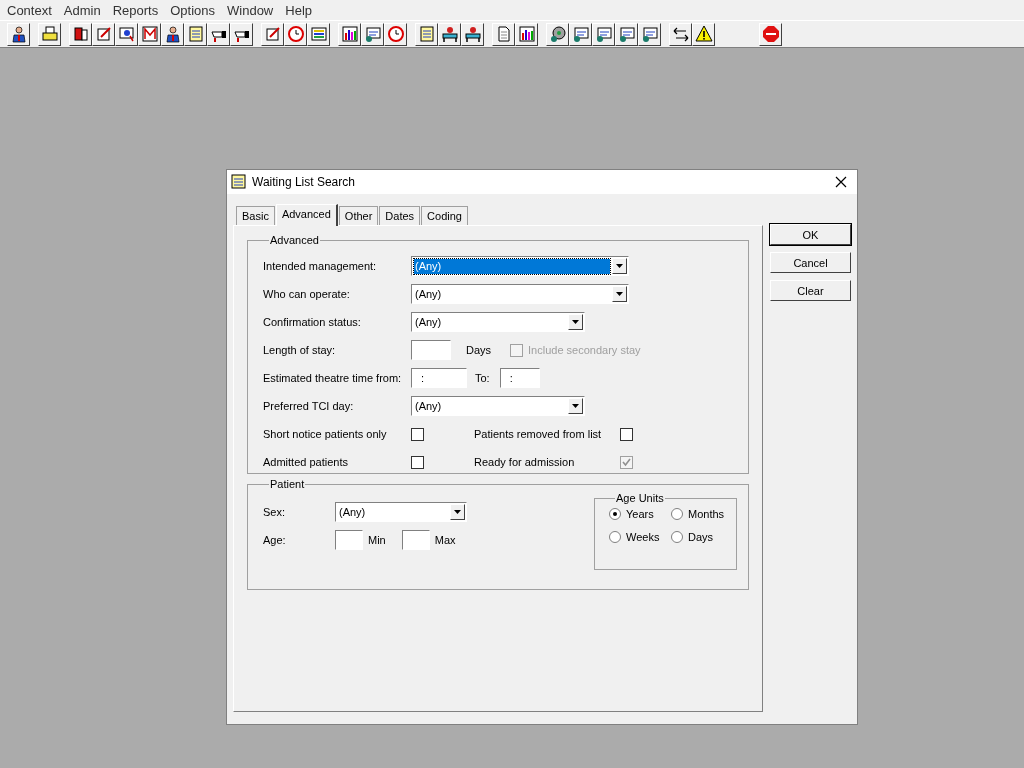  I want to click on clock-icon, so click(295, 34).